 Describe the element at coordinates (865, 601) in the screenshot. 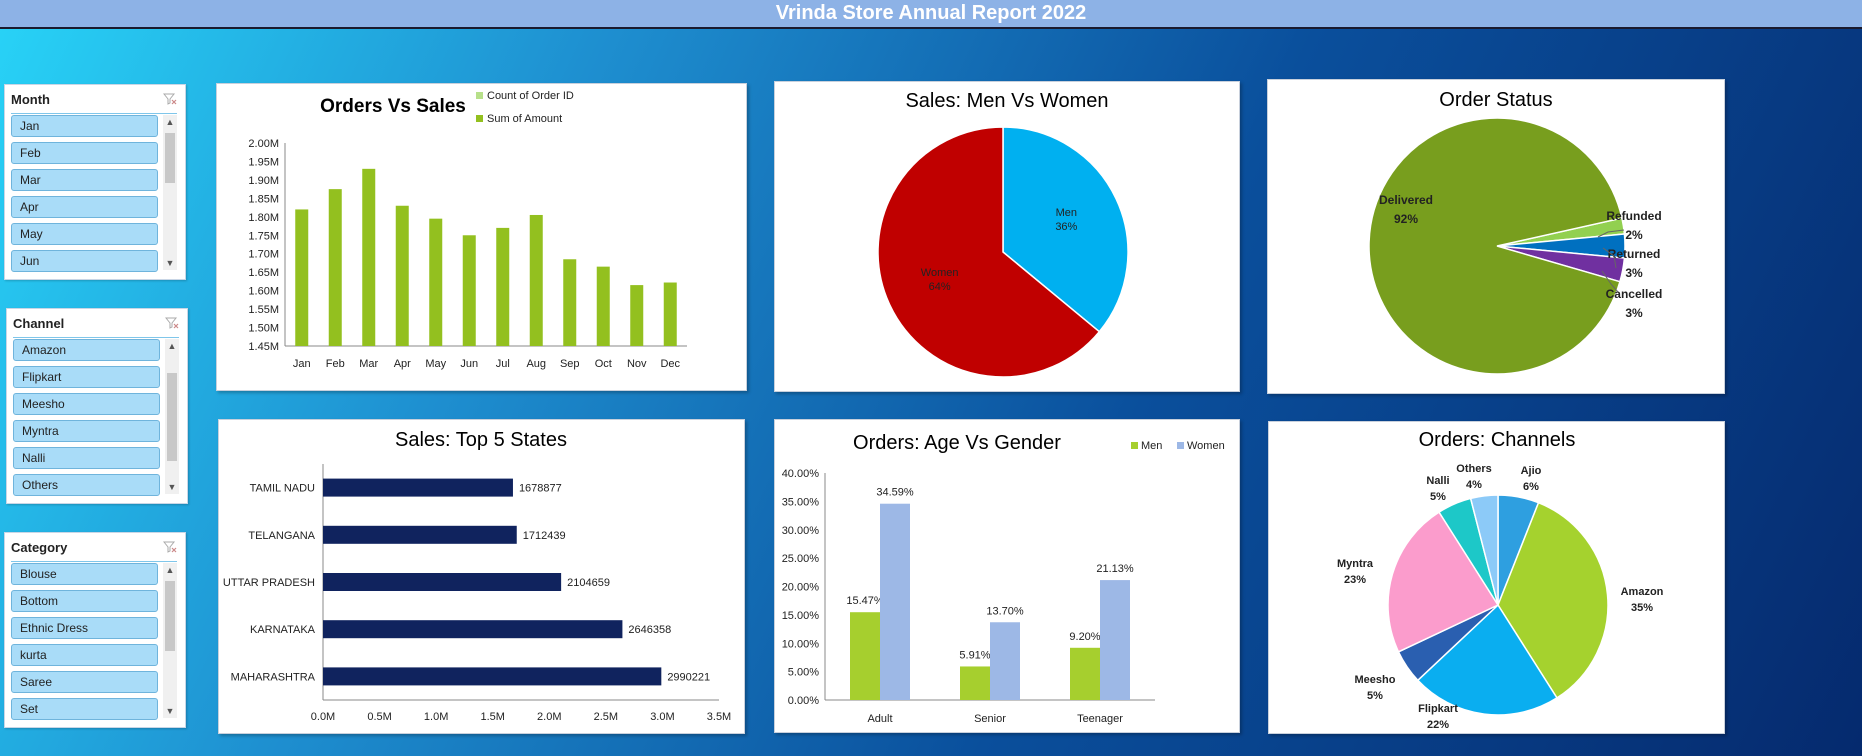

I see `data-label: 15.47%` at that location.